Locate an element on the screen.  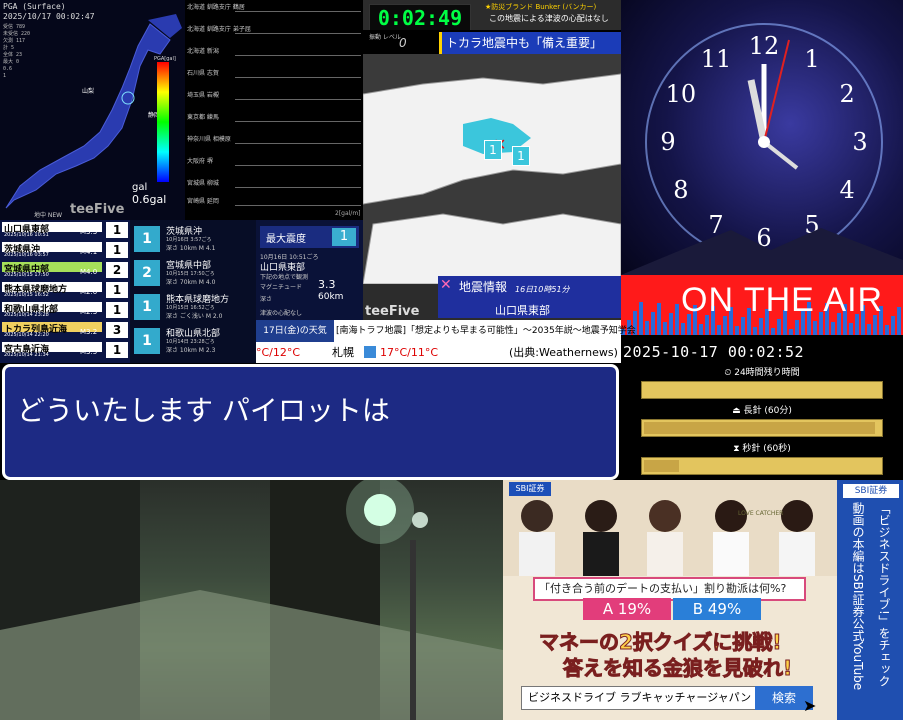
eq-info-location: 山口県東部 is located at coordinates (522, 310).